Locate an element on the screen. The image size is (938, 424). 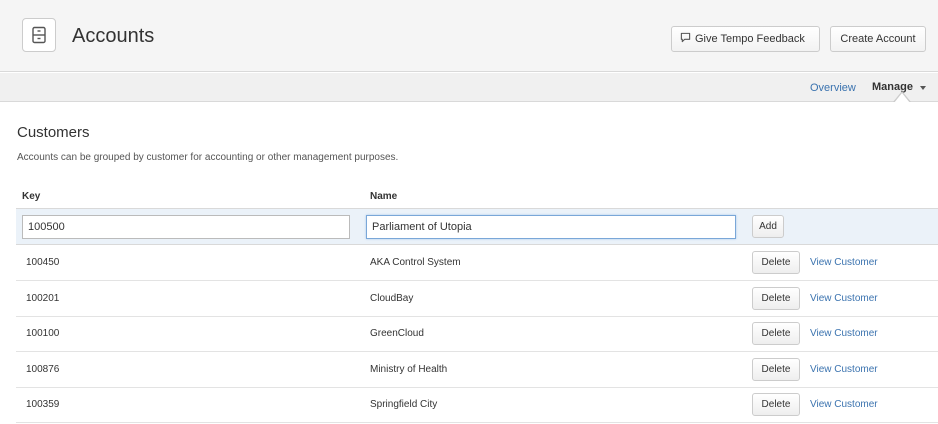
column-header-key: Key is located at coordinates (31, 196).